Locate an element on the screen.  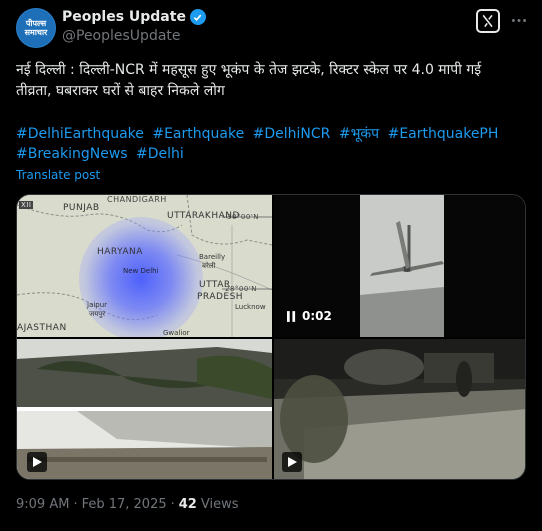
map-label-jaipur-hi: जयपुर is located at coordinates (97, 314).